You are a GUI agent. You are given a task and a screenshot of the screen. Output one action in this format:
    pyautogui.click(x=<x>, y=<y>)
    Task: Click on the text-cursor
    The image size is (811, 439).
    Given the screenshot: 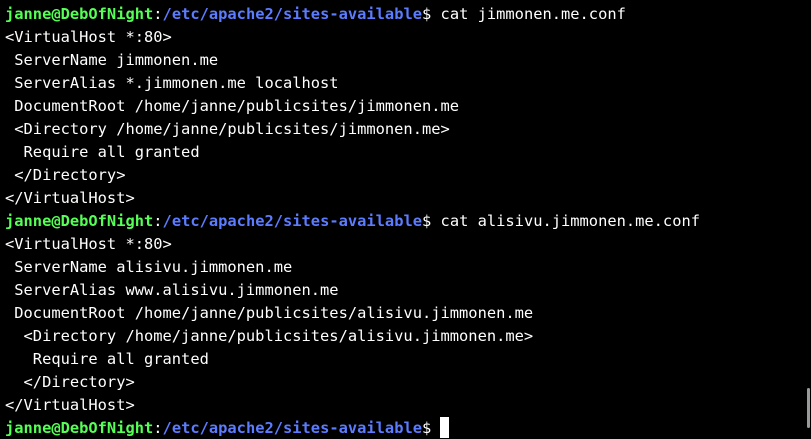 What is the action you would take?
    pyautogui.click(x=445, y=427)
    